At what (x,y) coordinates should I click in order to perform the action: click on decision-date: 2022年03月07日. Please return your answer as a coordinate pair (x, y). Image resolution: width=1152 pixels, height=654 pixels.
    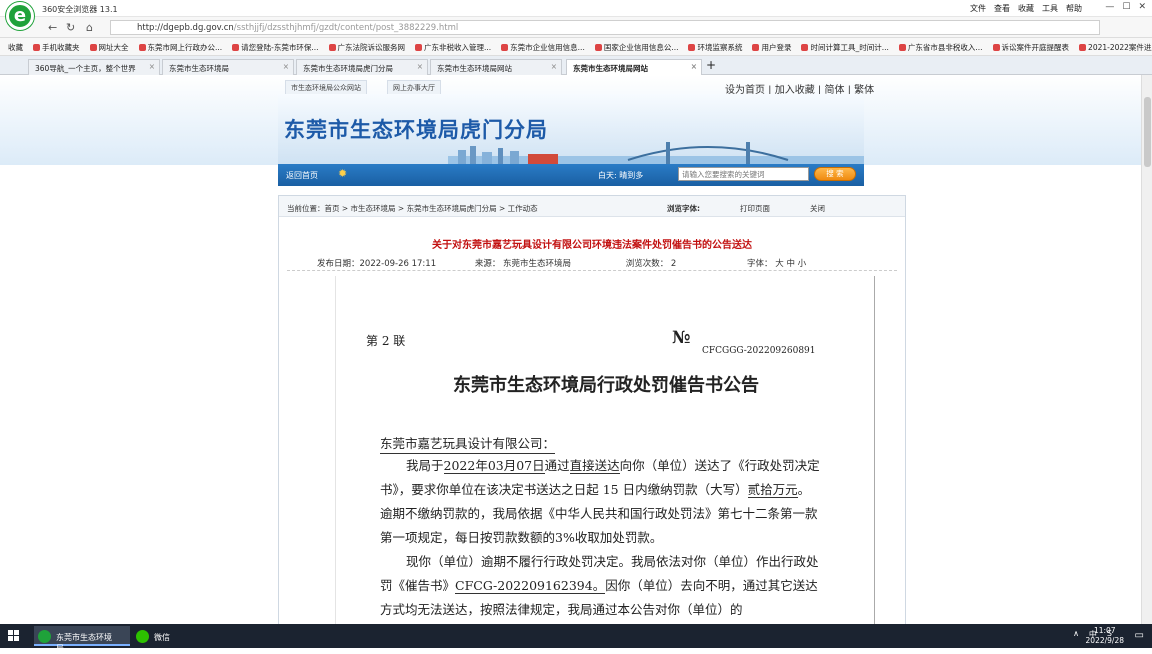
    Looking at the image, I should click on (494, 466).